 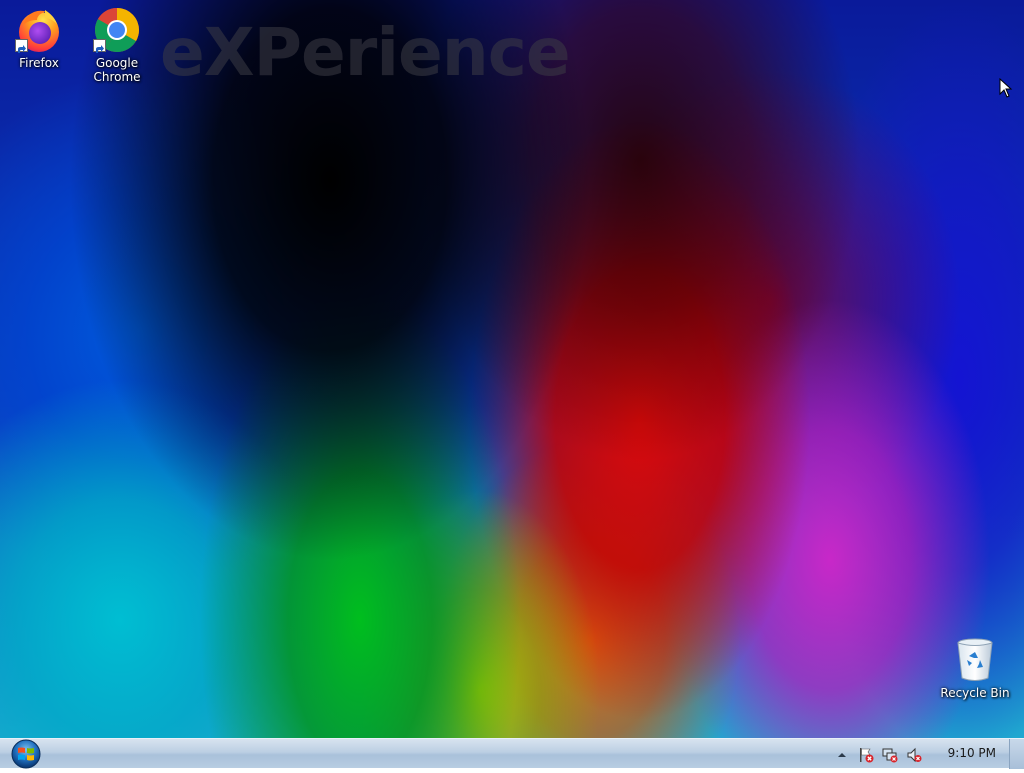 What do you see at coordinates (842, 755) in the screenshot?
I see `show-hidden-icons-chevron` at bounding box center [842, 755].